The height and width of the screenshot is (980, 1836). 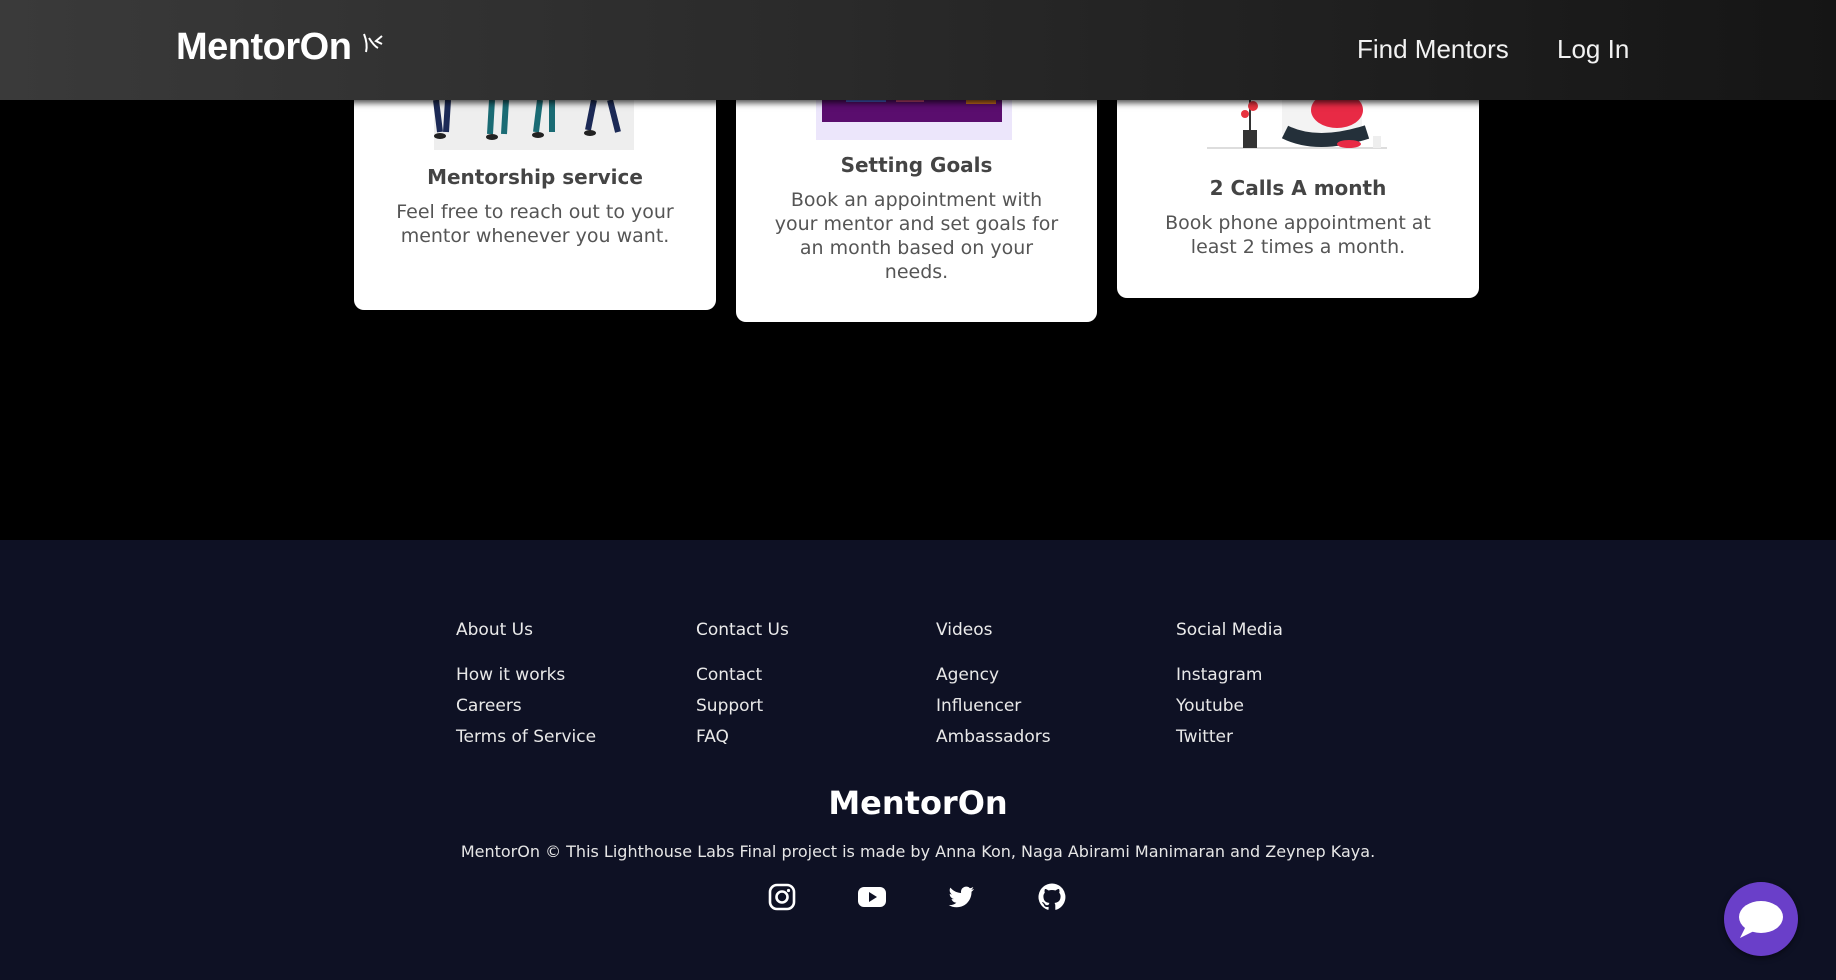 What do you see at coordinates (782, 897) in the screenshot?
I see `instagram-icon` at bounding box center [782, 897].